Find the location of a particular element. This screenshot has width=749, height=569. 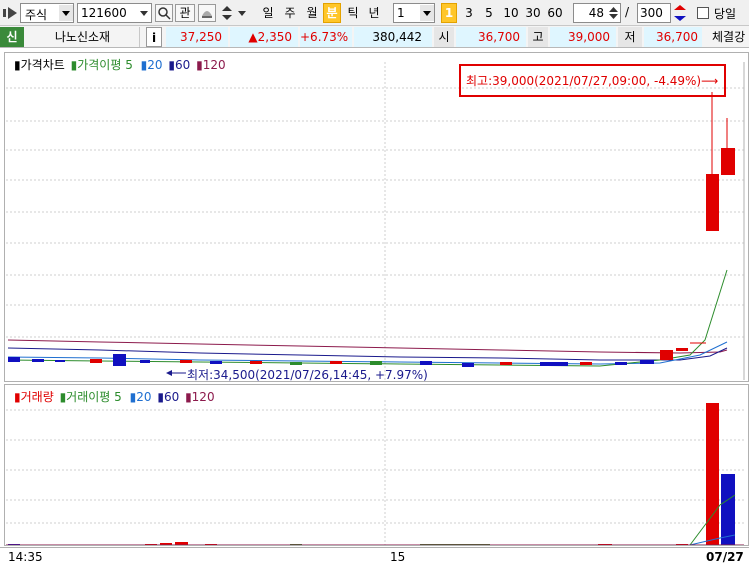

legend-vol-ma5: 거래이평 5 is located at coordinates (94, 397).